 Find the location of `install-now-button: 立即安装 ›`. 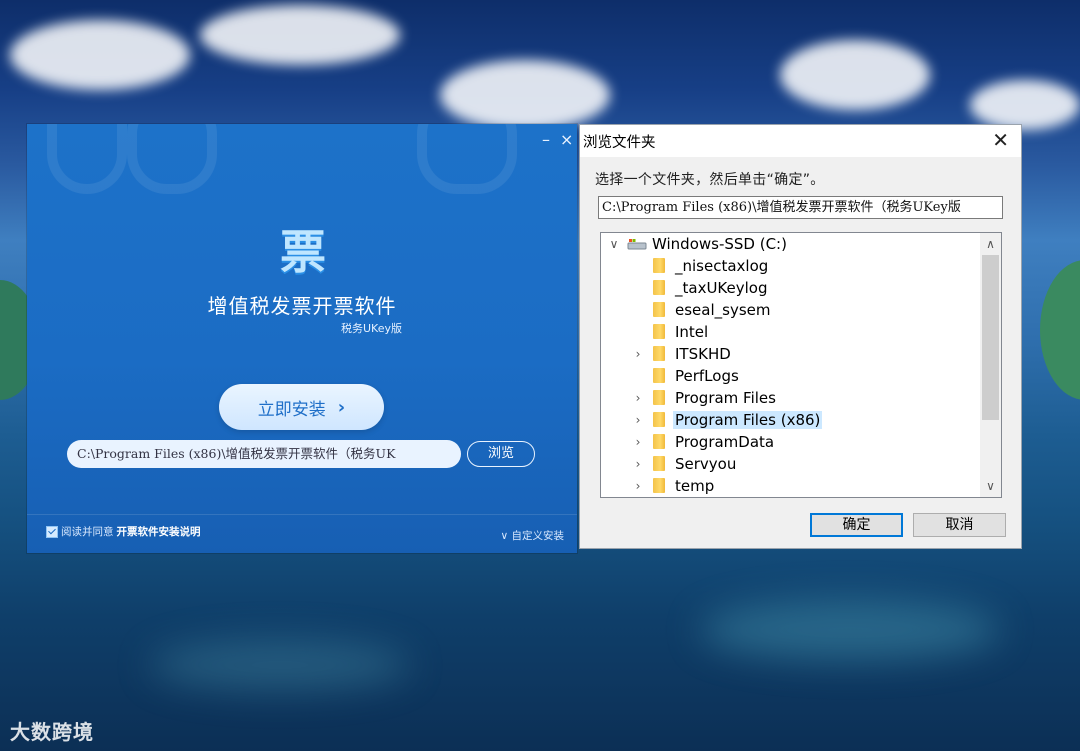

install-now-button: 立即安装 › is located at coordinates (301, 407).